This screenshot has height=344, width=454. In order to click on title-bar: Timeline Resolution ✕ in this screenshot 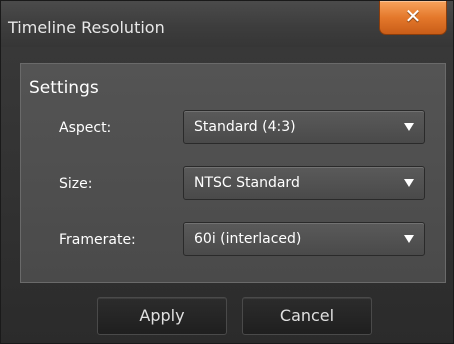, I will do `click(227, 24)`.